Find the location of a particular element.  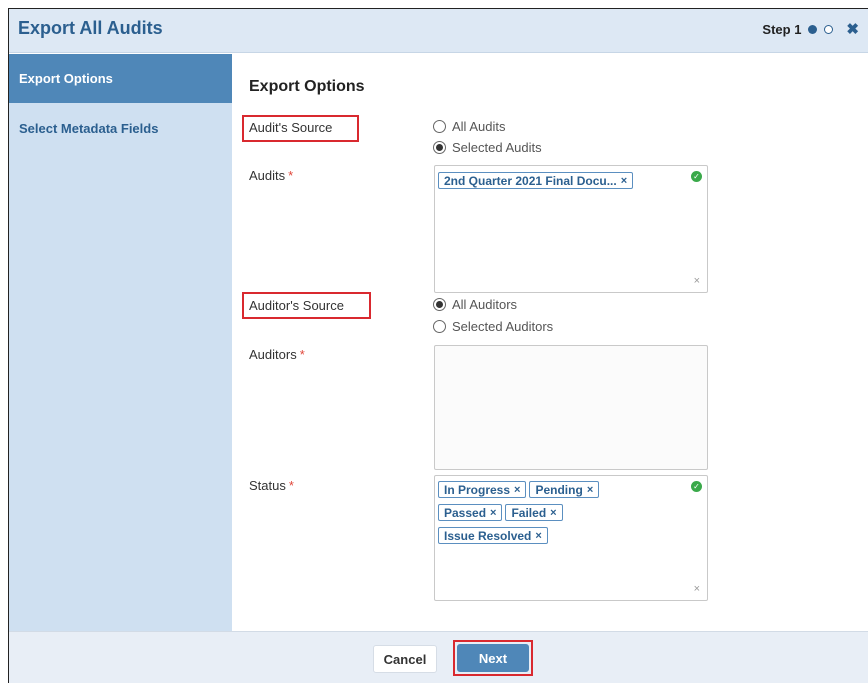

close-icon: ✖ is located at coordinates (852, 29).